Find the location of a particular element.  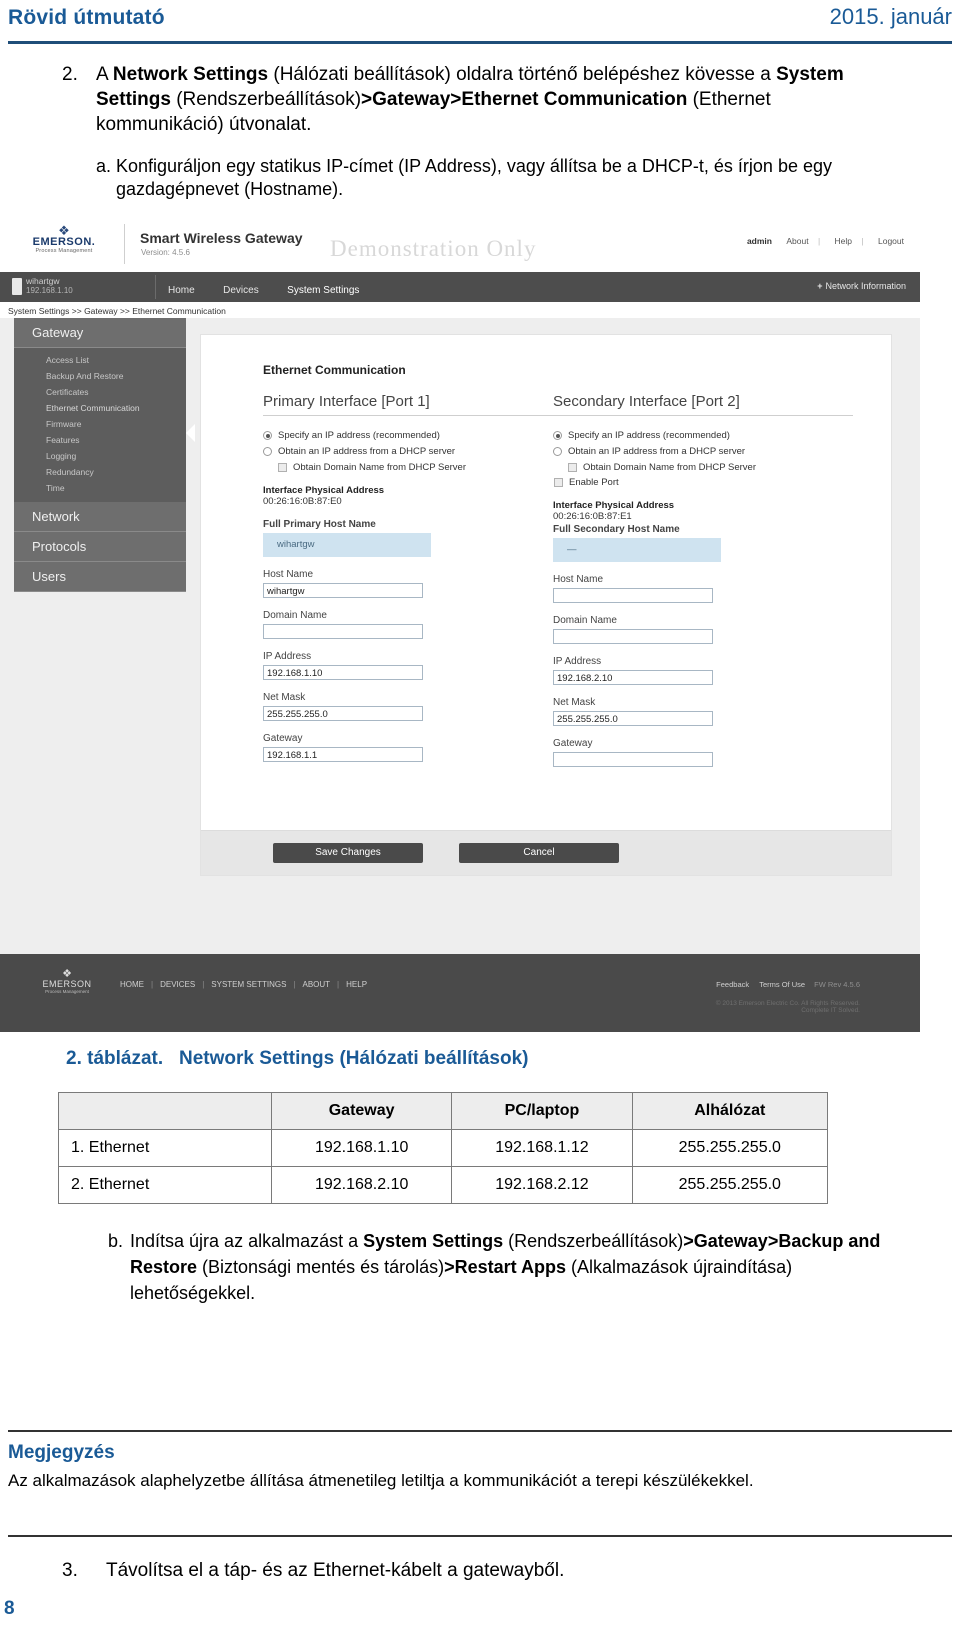

emerson-flame-icon: ❖ is located at coordinates (67, 974).